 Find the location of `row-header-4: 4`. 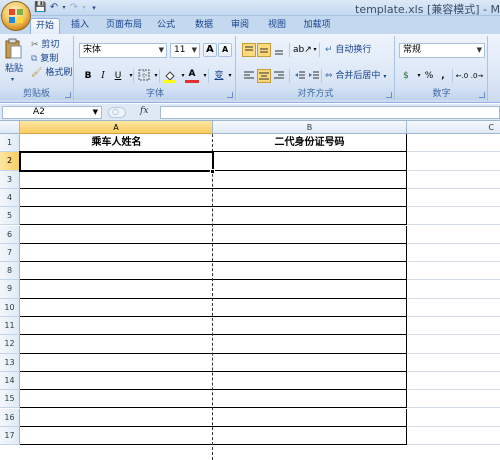

row-header-4: 4 is located at coordinates (10, 198).